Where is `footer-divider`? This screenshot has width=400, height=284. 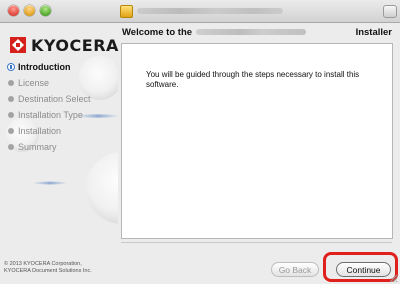 footer-divider is located at coordinates (256, 242).